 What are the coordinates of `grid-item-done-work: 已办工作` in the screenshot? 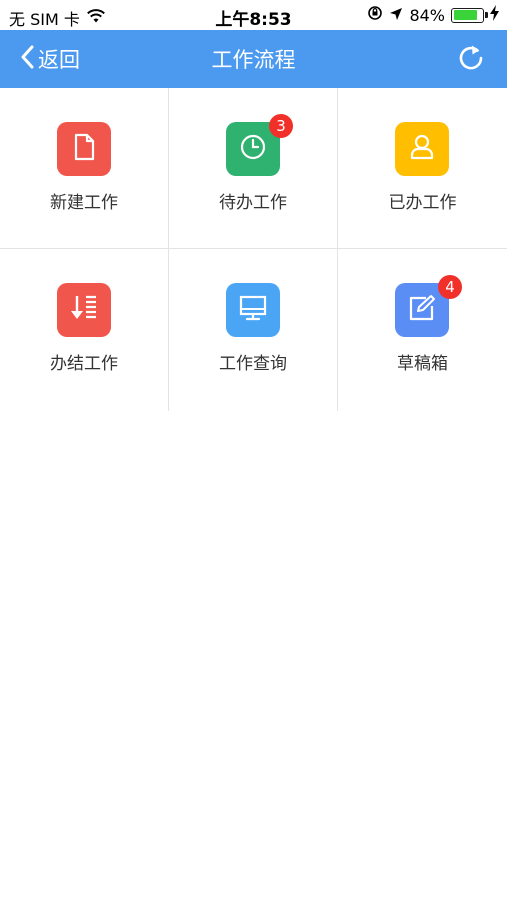 It's located at (422, 168).